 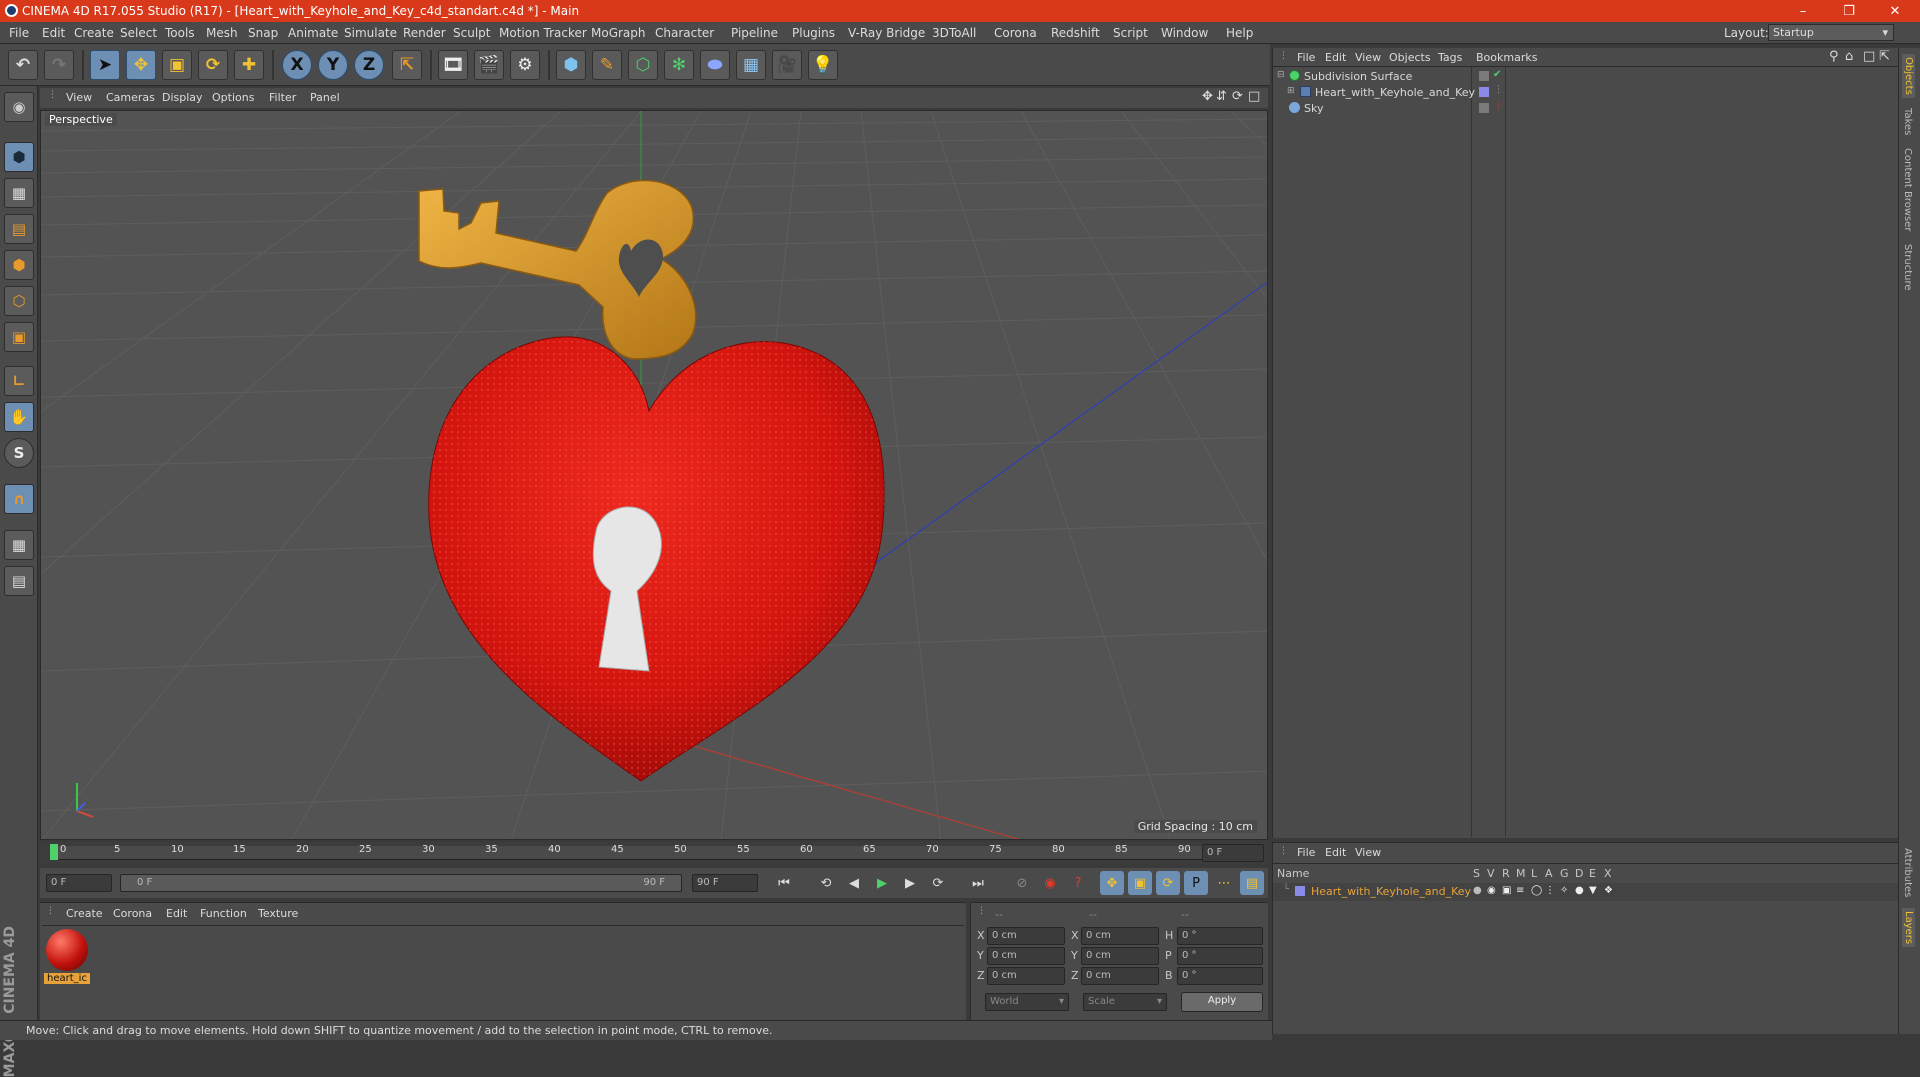 I want to click on menu-redshift: Redshift, so click(x=1075, y=33).